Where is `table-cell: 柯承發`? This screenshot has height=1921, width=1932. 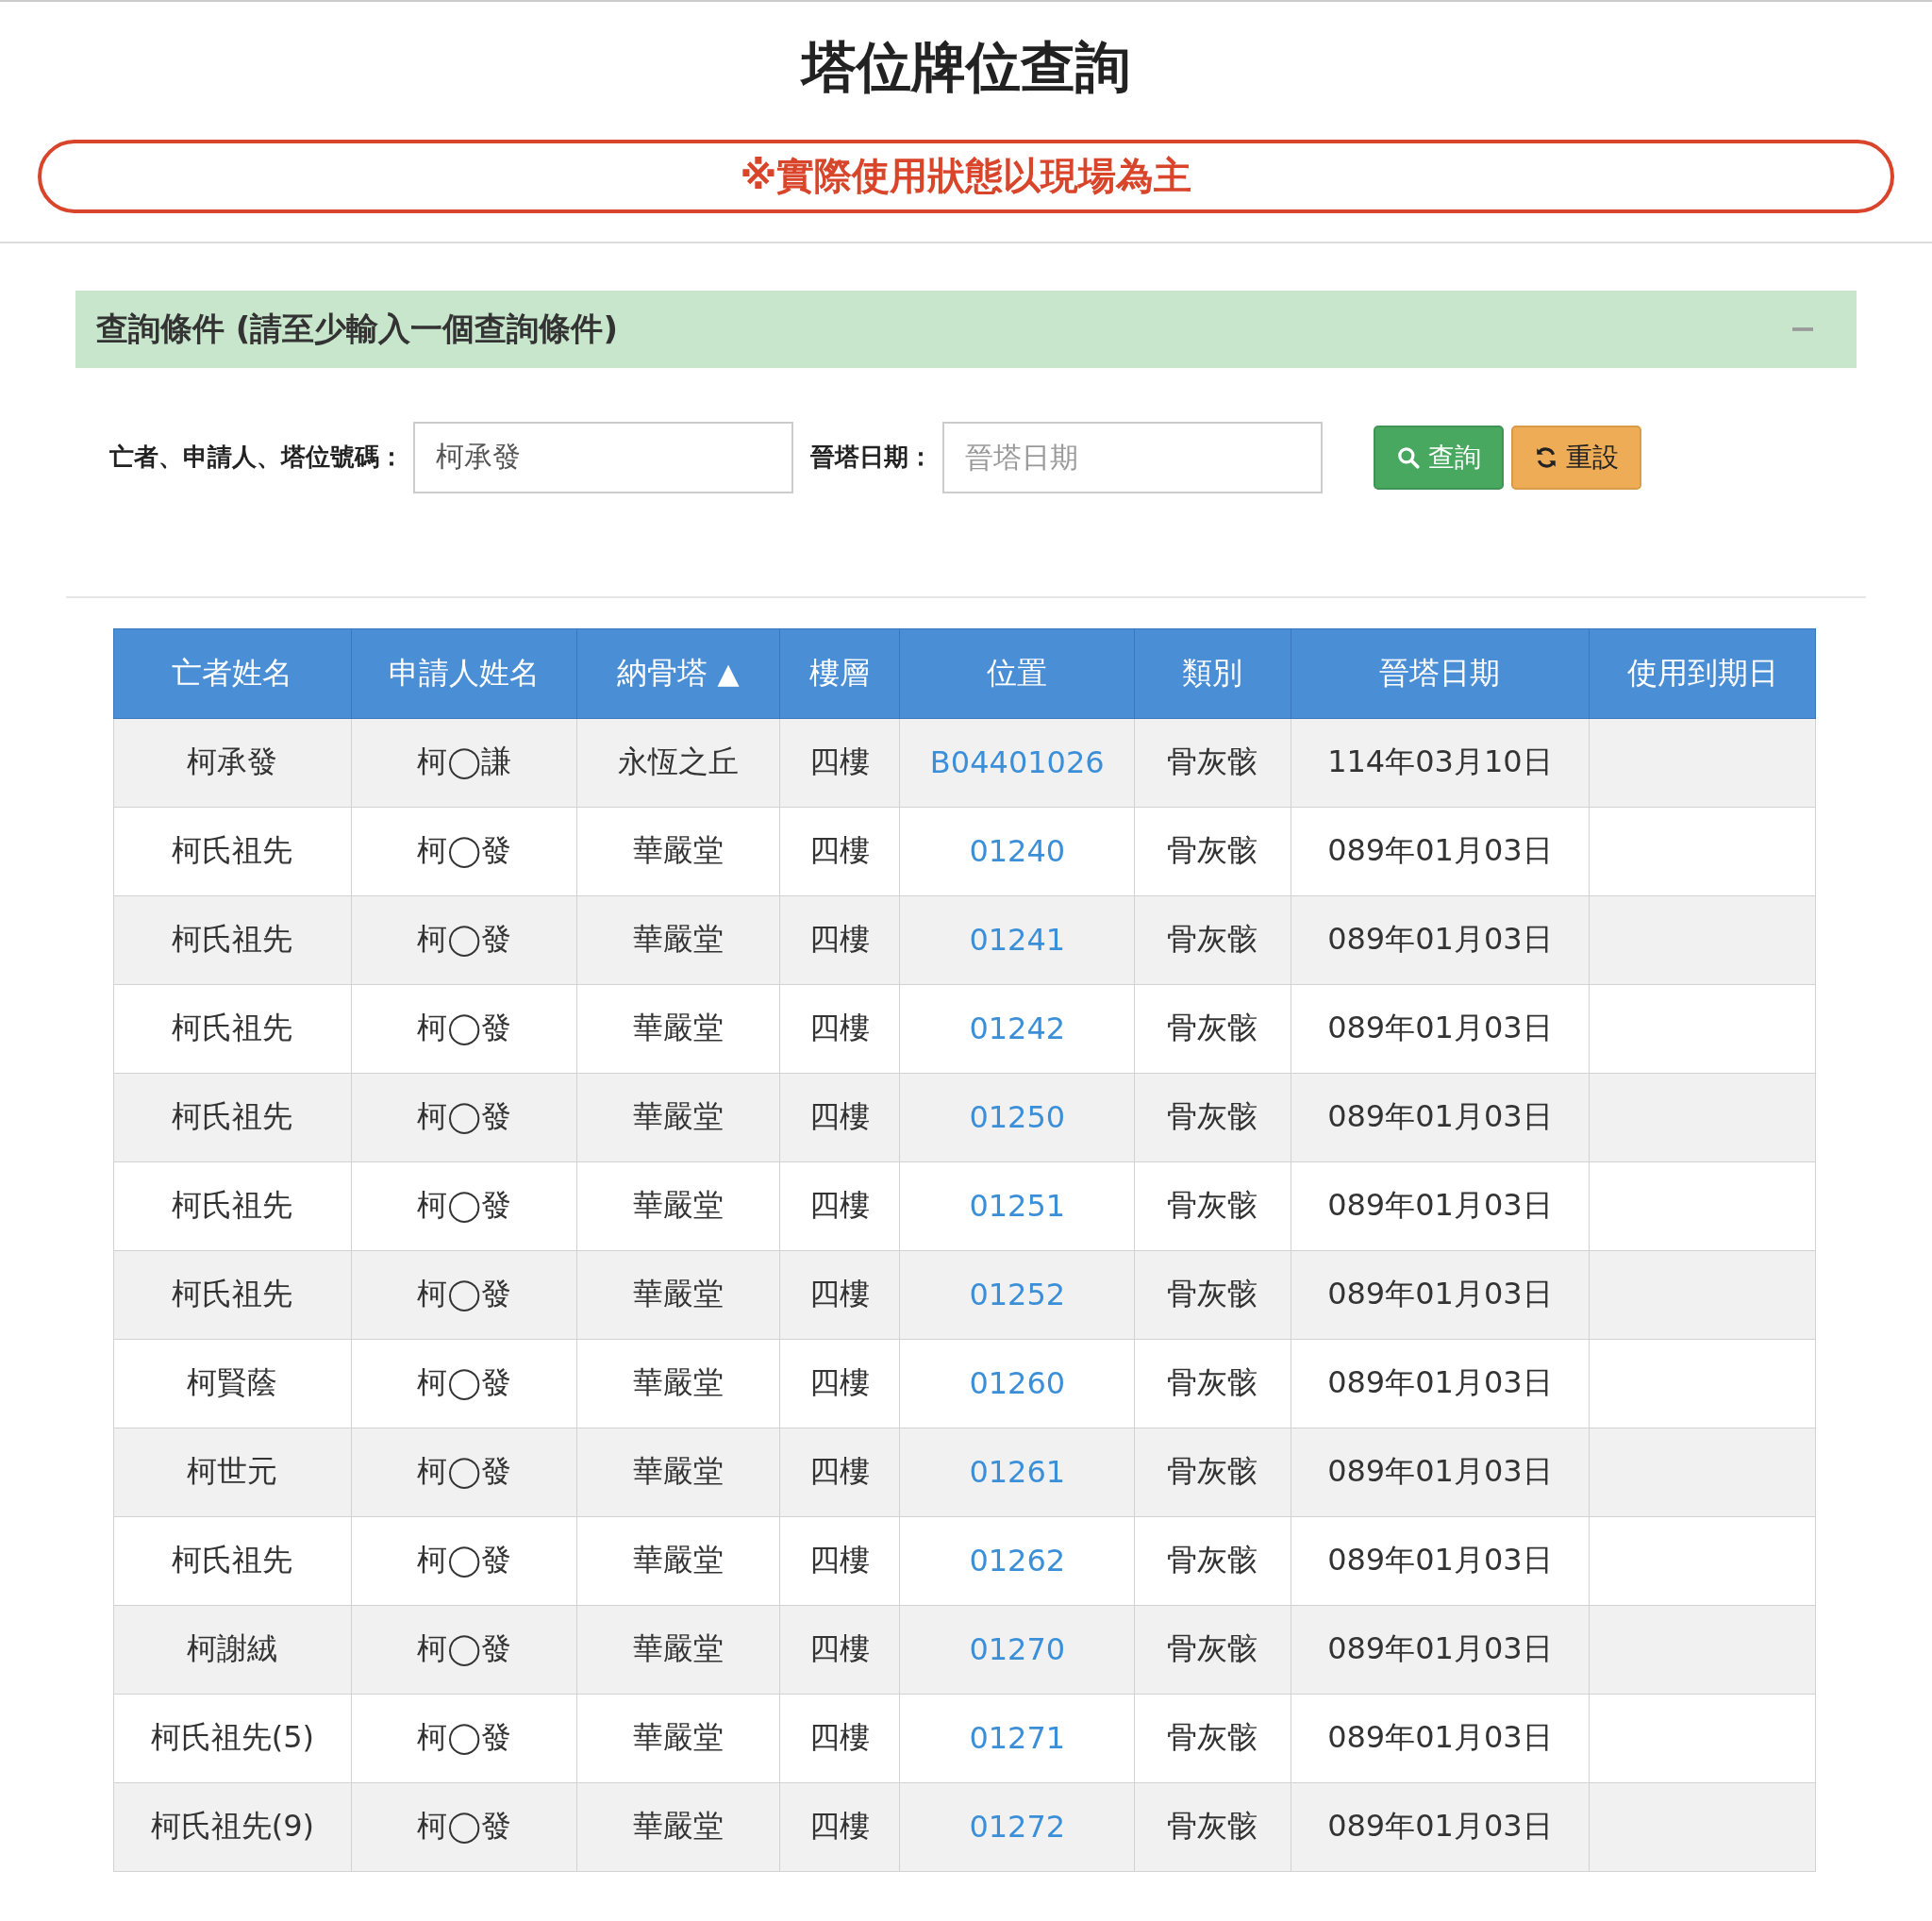
table-cell: 柯承發 is located at coordinates (232, 763).